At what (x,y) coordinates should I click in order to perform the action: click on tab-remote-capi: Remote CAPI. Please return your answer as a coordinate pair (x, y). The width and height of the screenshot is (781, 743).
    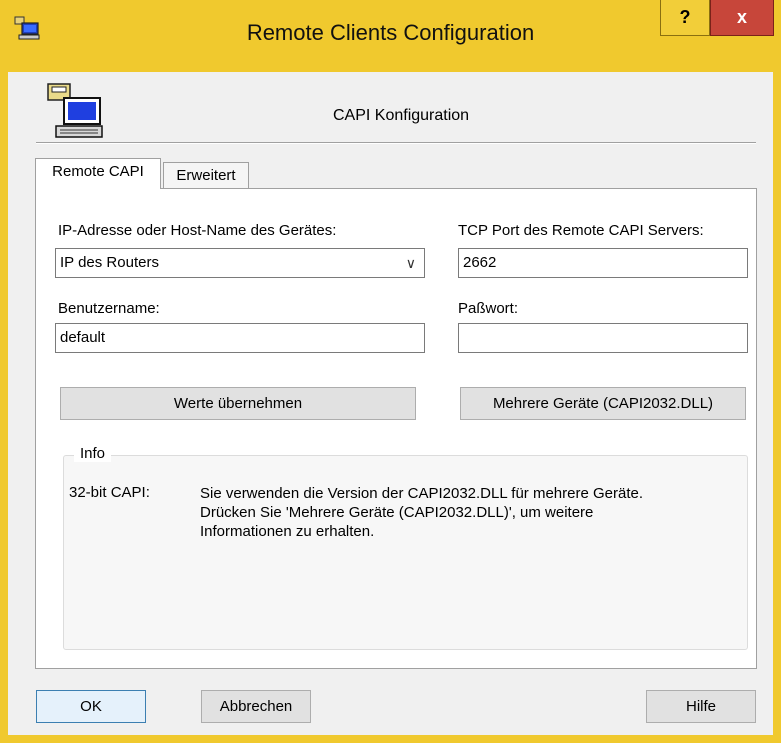
    Looking at the image, I should click on (98, 173).